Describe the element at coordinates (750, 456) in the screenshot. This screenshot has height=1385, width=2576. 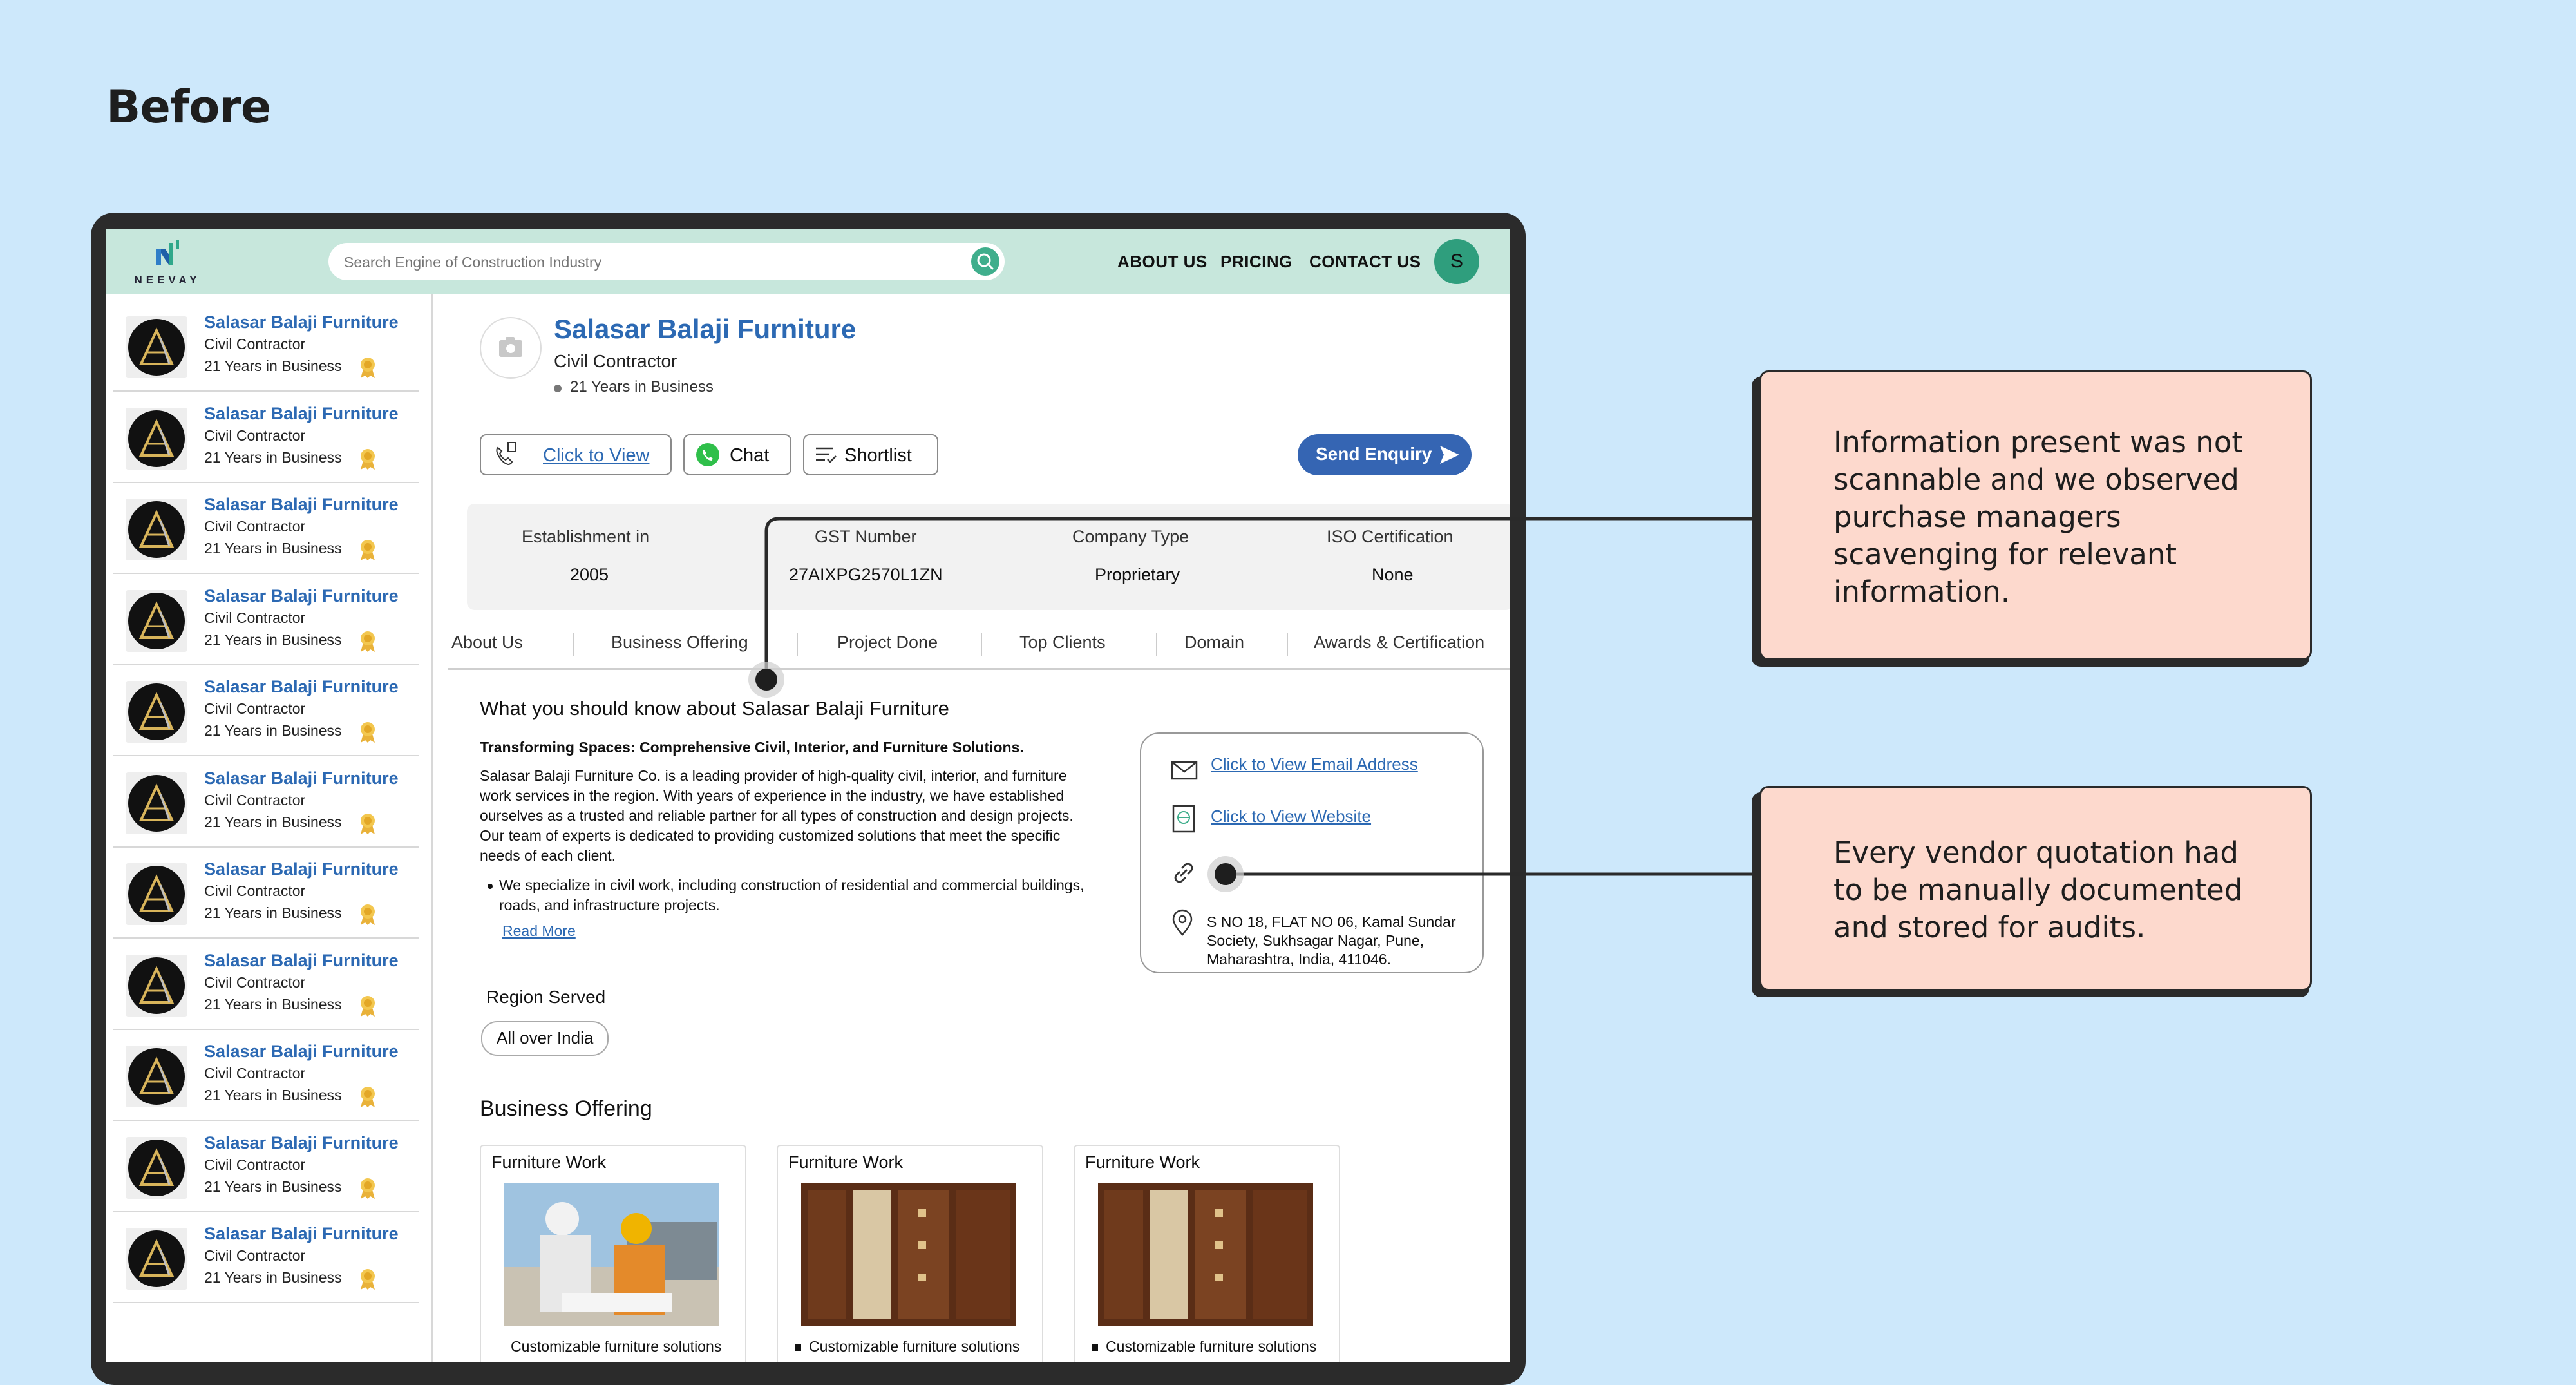
I see `chat-label: Chat` at that location.